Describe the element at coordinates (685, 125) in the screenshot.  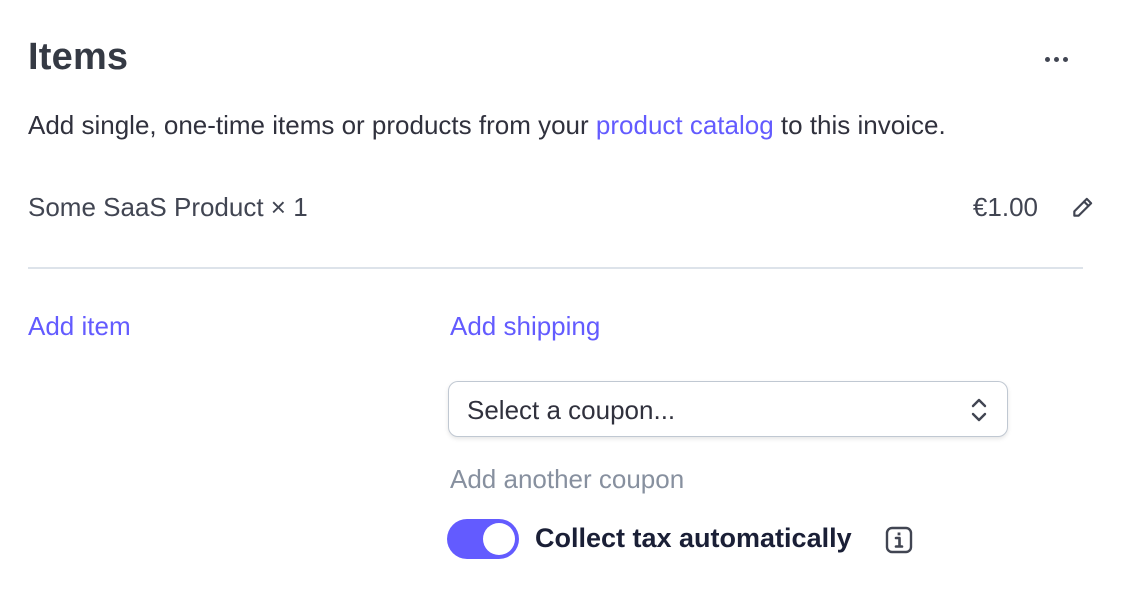
I see `product-catalog-link: product catalog` at that location.